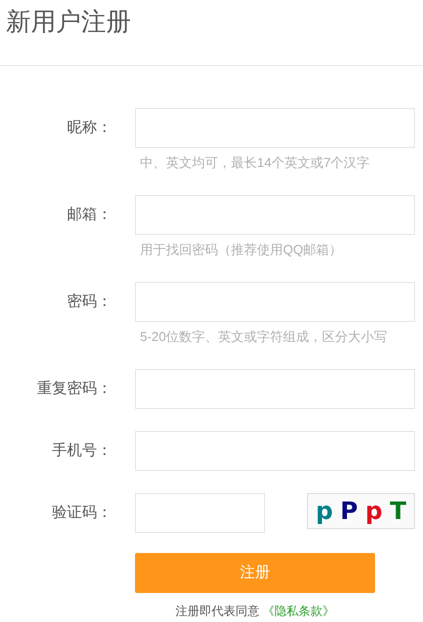 The height and width of the screenshot is (622, 423). What do you see at coordinates (74, 388) in the screenshot?
I see `field-label: 重复密码：` at bounding box center [74, 388].